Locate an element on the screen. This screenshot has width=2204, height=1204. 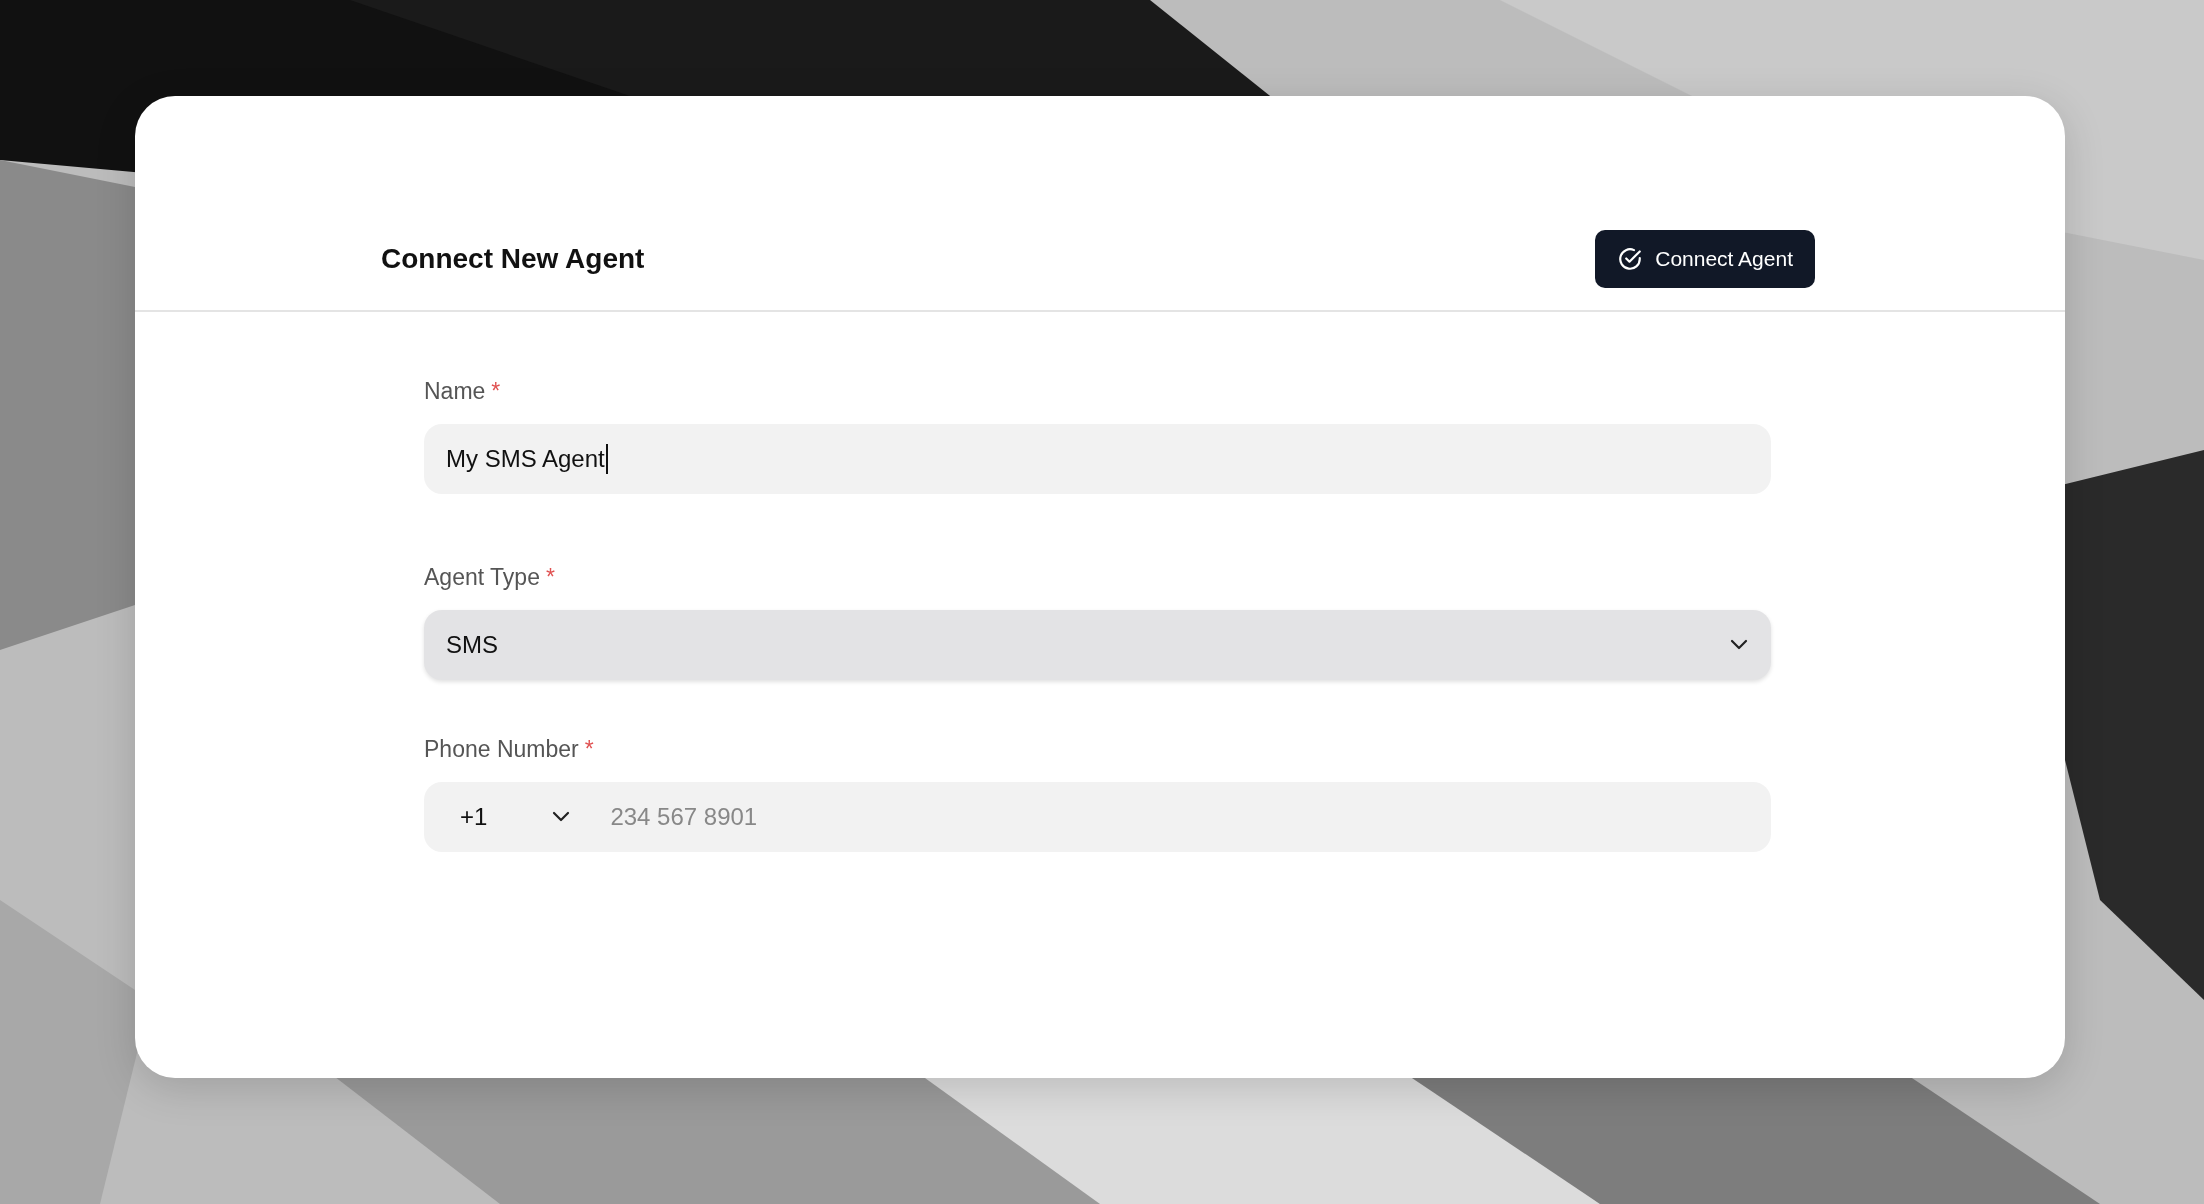
country-code-select: +1 is located at coordinates (516, 817).